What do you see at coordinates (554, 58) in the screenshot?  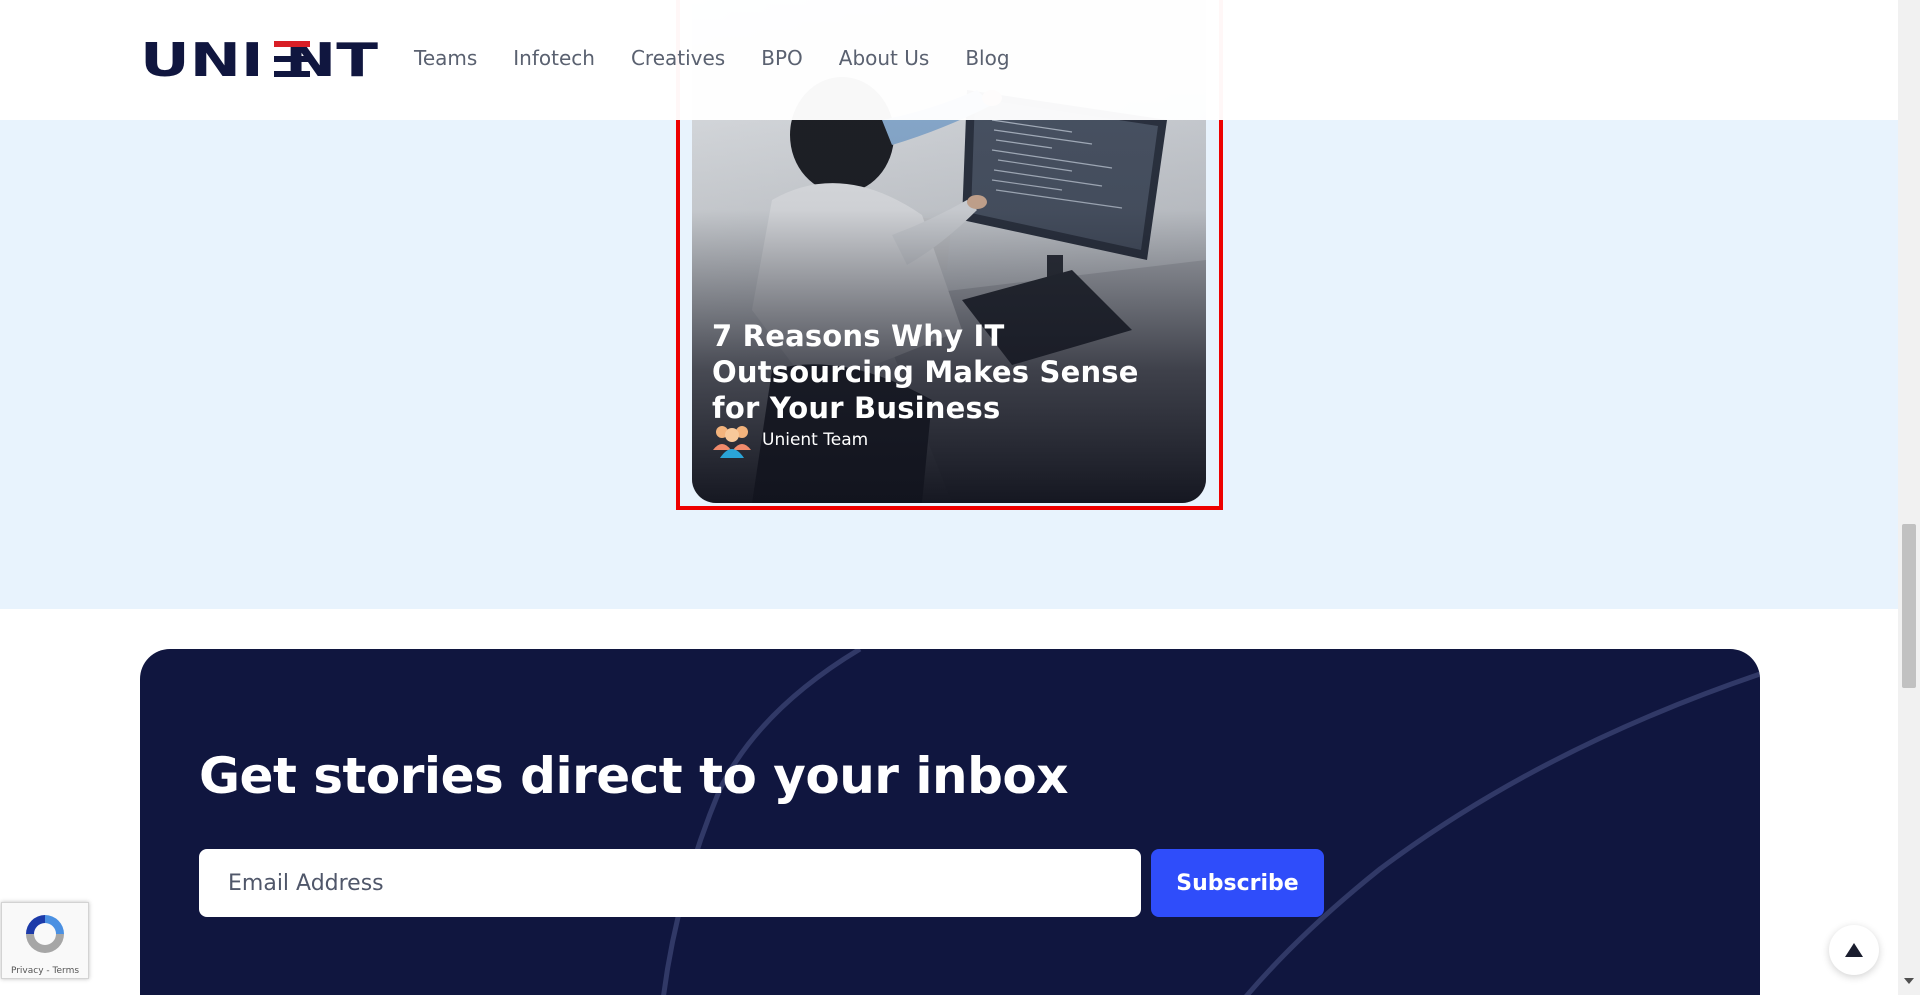 I see `nav-infotech: Infotech` at bounding box center [554, 58].